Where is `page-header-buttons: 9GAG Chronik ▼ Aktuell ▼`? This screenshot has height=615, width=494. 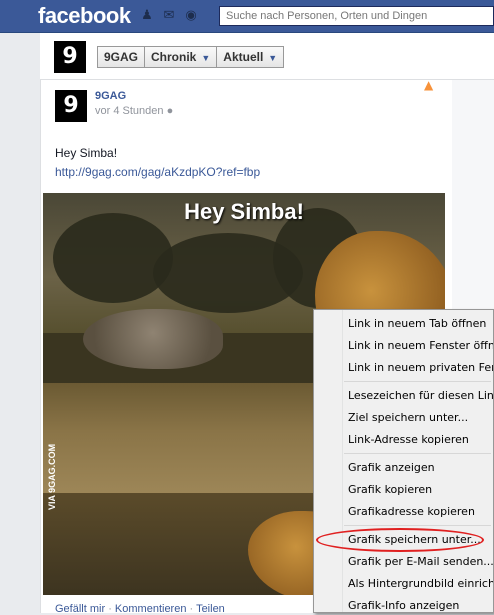
page-header-buttons: 9GAG Chronik ▼ Aktuell ▼ is located at coordinates (191, 57).